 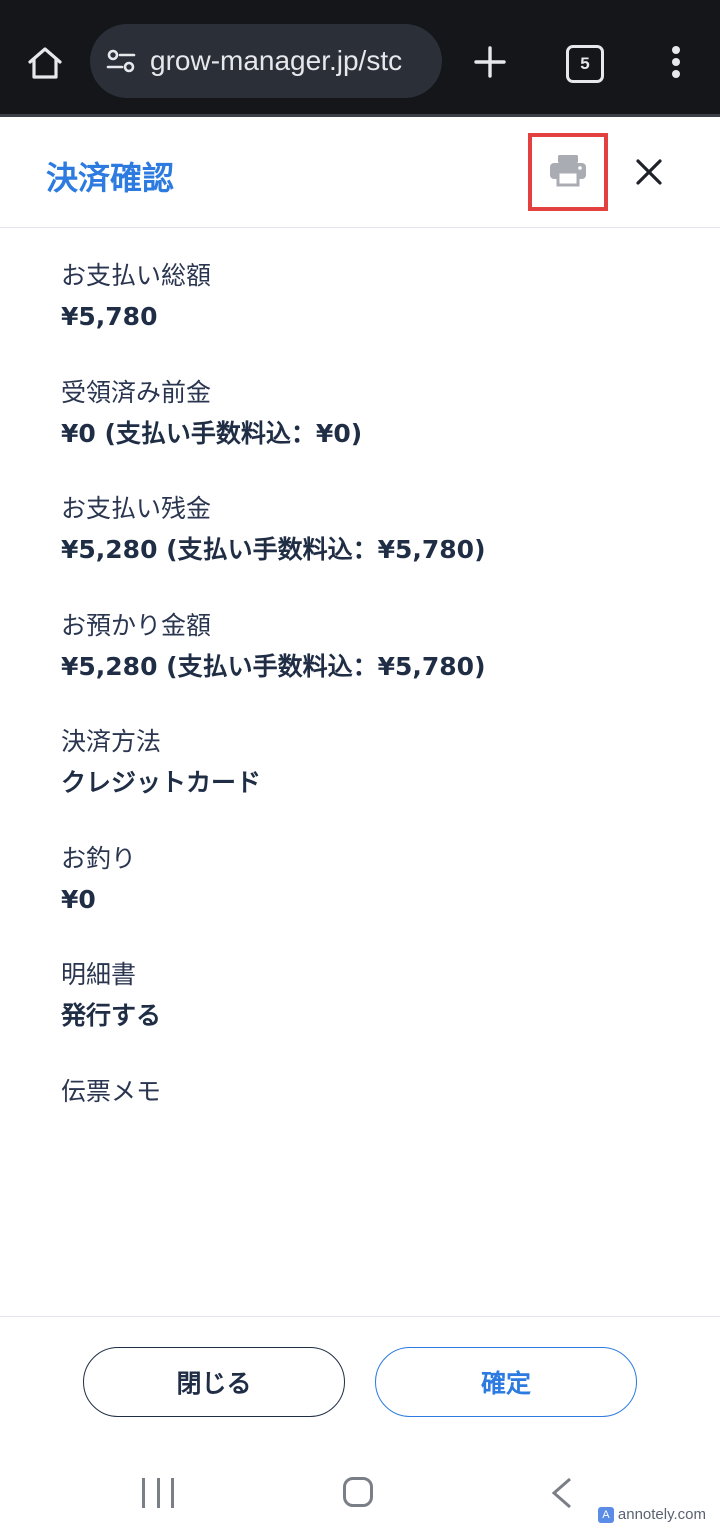 I want to click on modal-title: 決済確認, so click(x=110, y=178).